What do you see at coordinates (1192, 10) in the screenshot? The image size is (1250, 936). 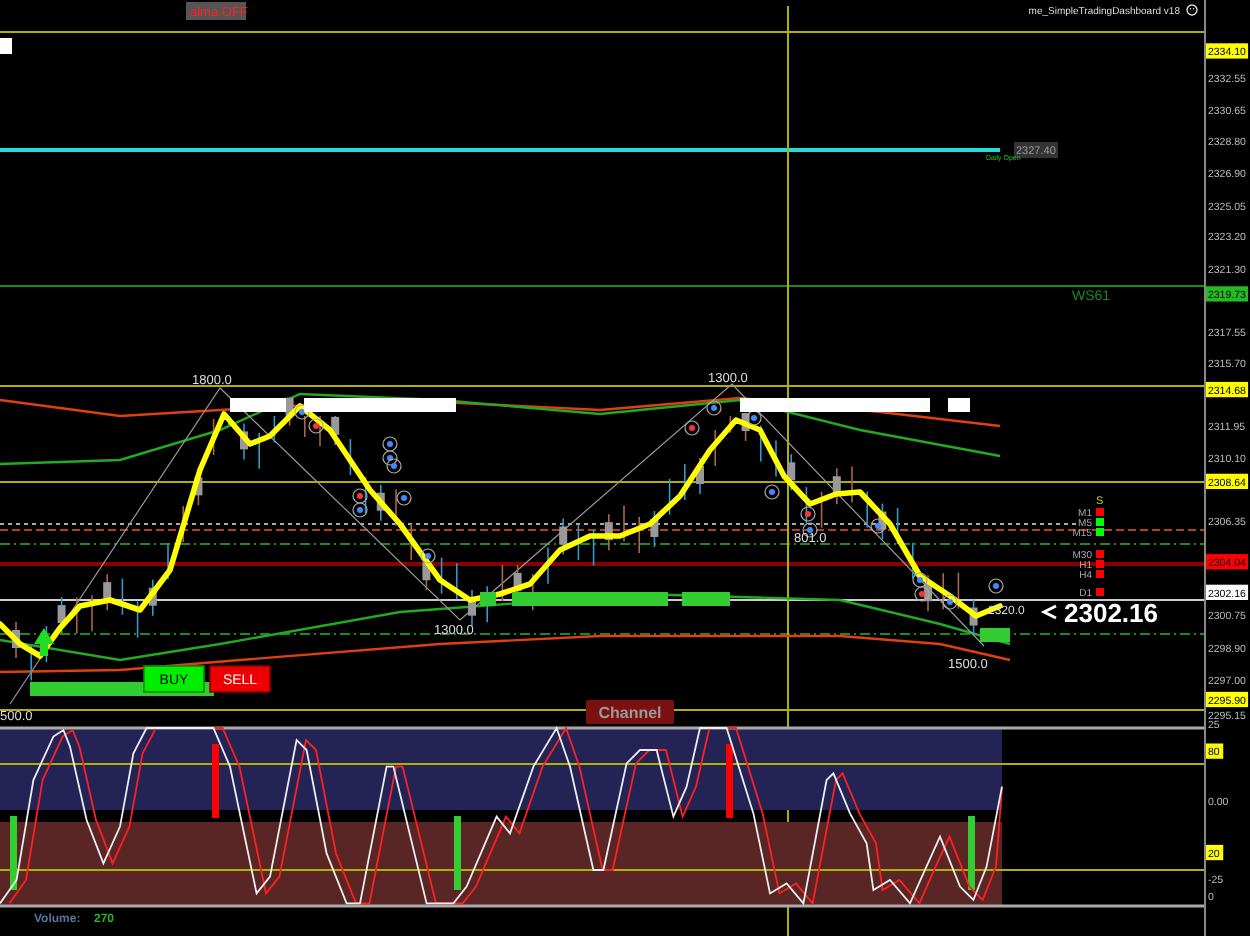 I see `smiley-icon` at bounding box center [1192, 10].